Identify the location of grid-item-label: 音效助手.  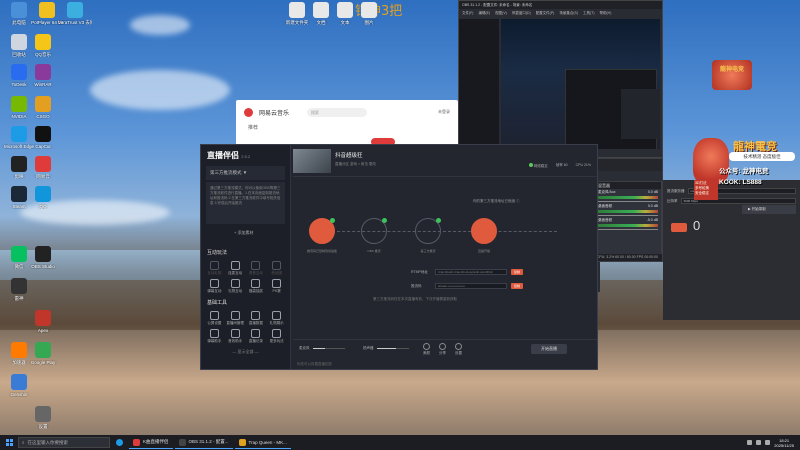
(235, 341).